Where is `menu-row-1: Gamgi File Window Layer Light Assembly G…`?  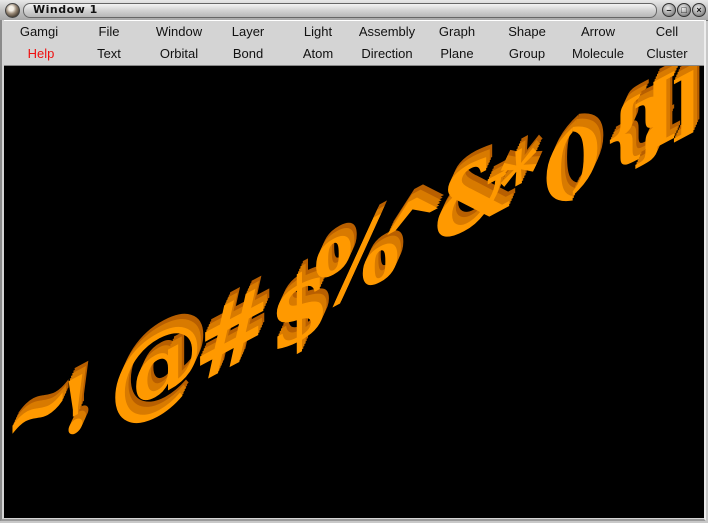
menu-row-1: Gamgi File Window Layer Light Assembly G… is located at coordinates (354, 32).